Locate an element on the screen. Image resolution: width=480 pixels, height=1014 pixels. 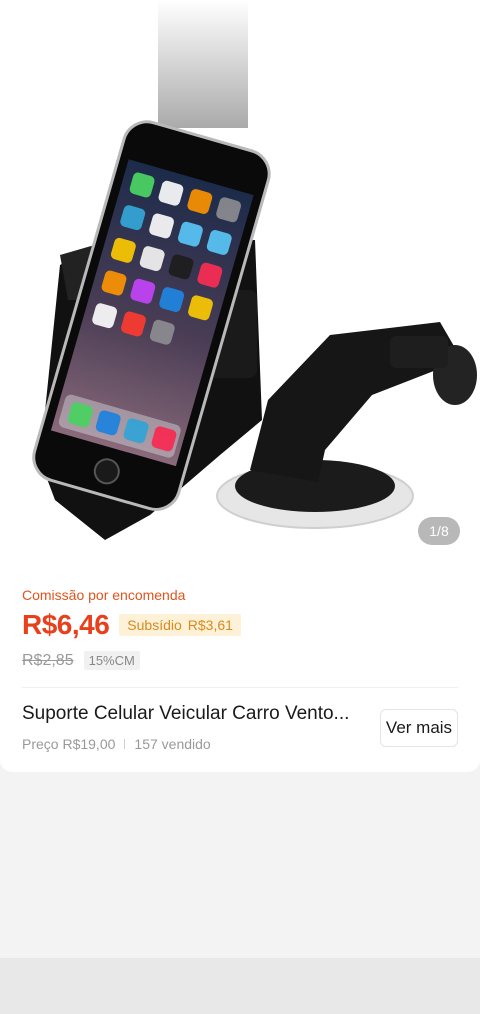
divider is located at coordinates (240, 687).